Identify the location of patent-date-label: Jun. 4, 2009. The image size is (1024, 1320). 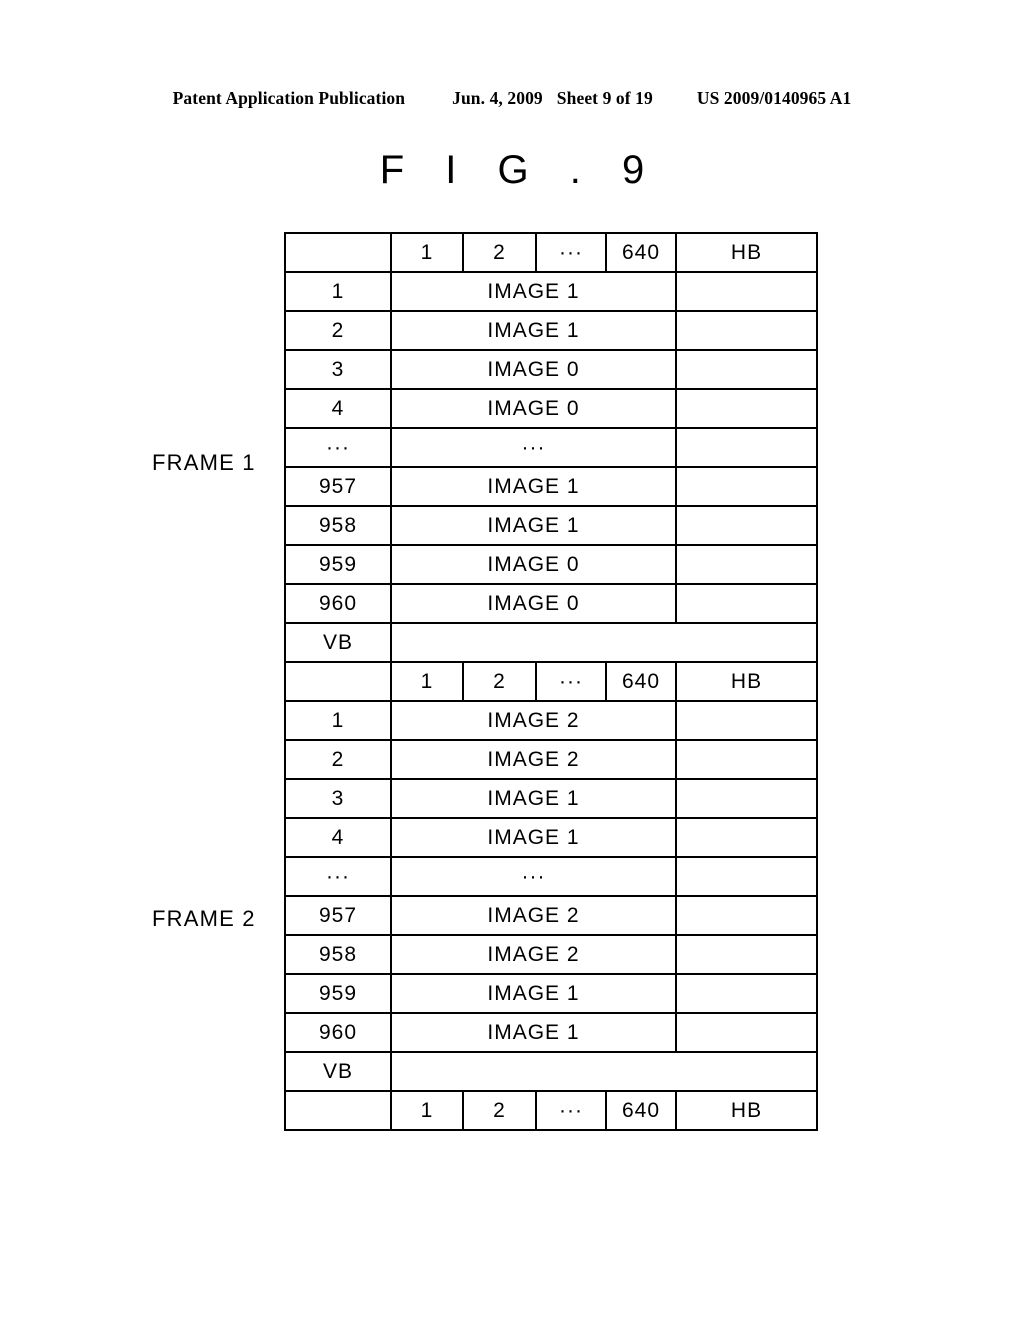
(497, 98).